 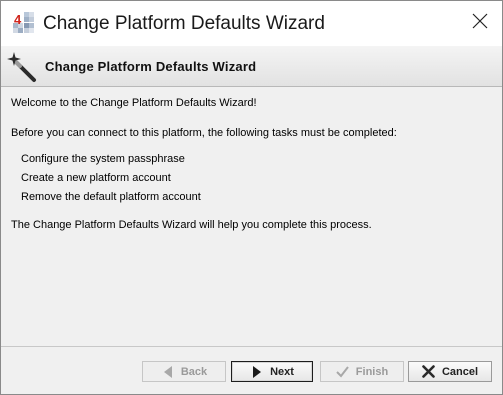 I want to click on triangle-right-icon, so click(x=257, y=372).